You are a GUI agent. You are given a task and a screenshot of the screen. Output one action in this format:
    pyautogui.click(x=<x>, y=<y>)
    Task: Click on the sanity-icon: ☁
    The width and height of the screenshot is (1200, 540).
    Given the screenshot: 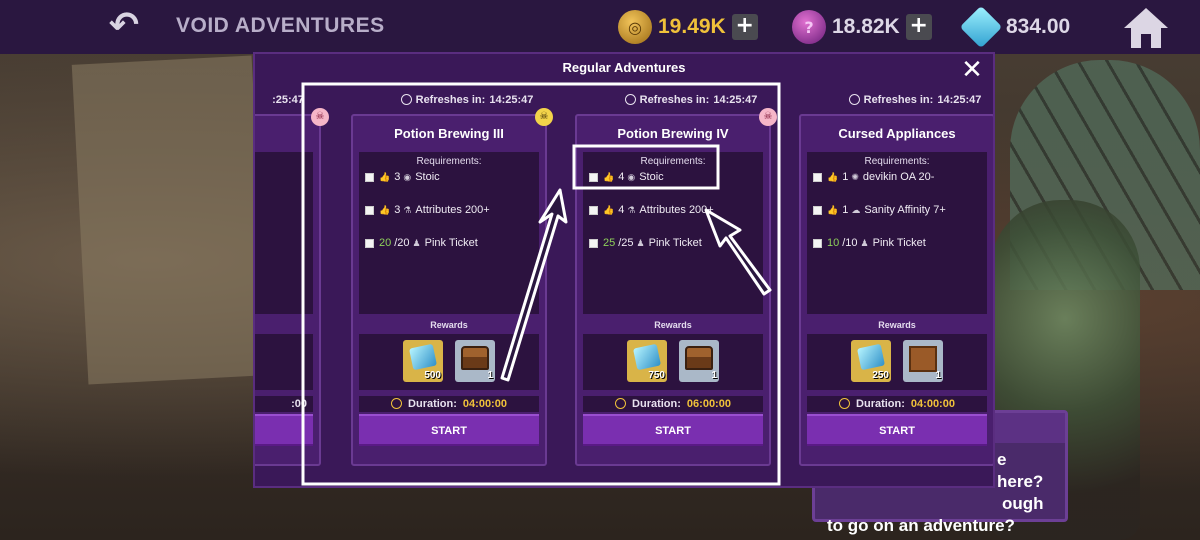 What is the action you would take?
    pyautogui.click(x=856, y=209)
    